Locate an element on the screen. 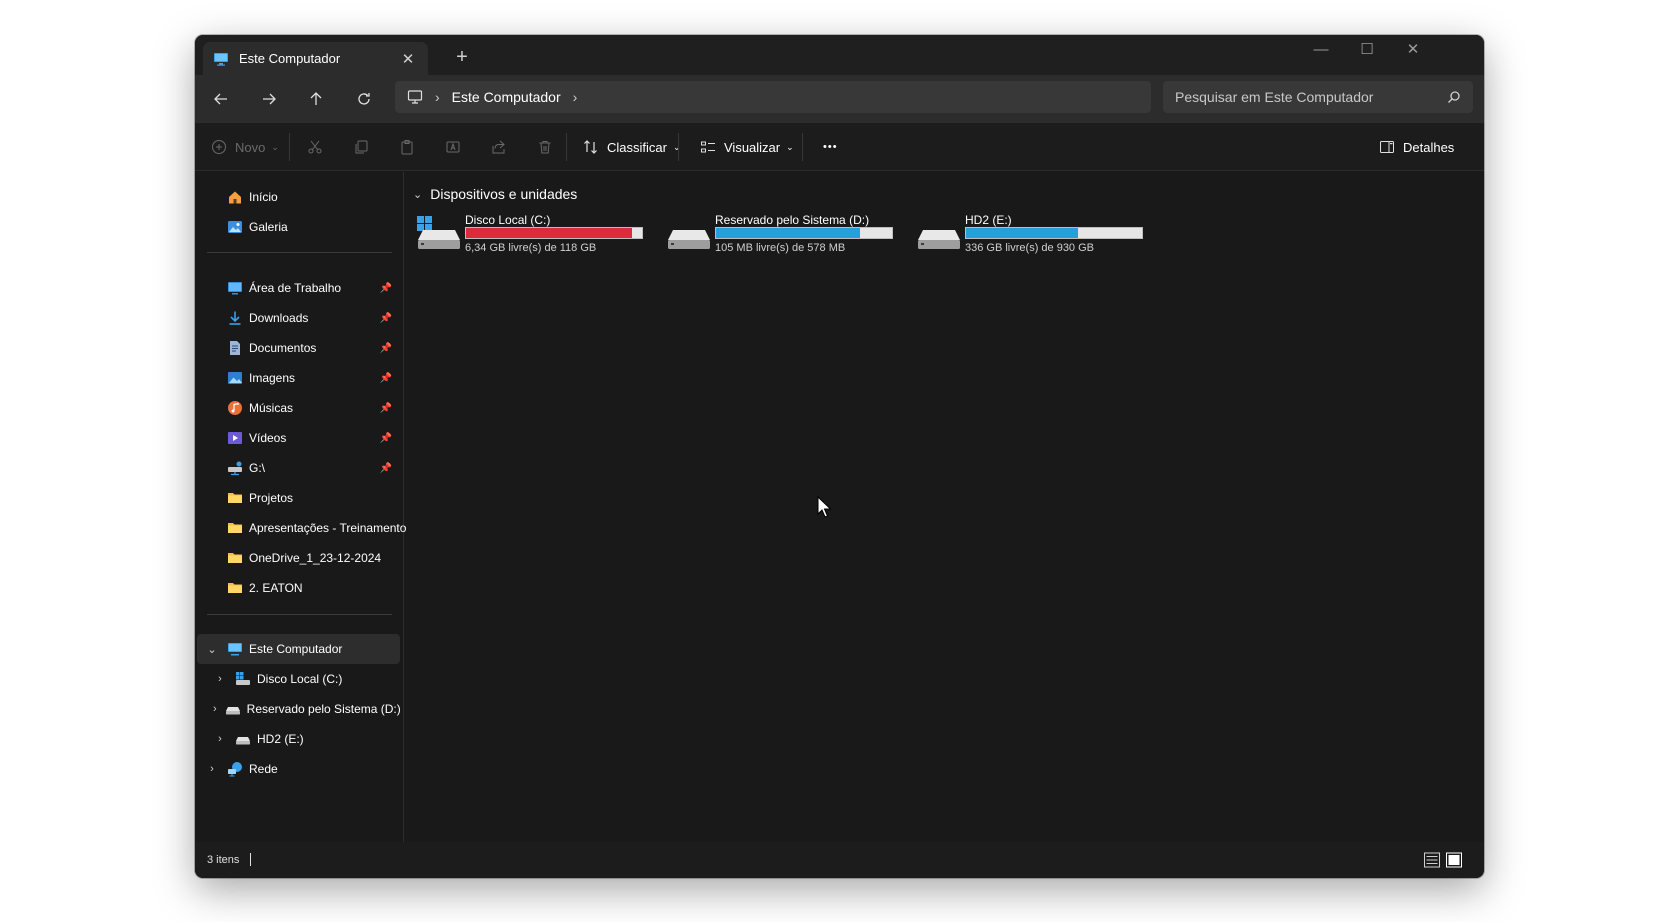 The image size is (1660, 922). refresh-button is located at coordinates (364, 99).